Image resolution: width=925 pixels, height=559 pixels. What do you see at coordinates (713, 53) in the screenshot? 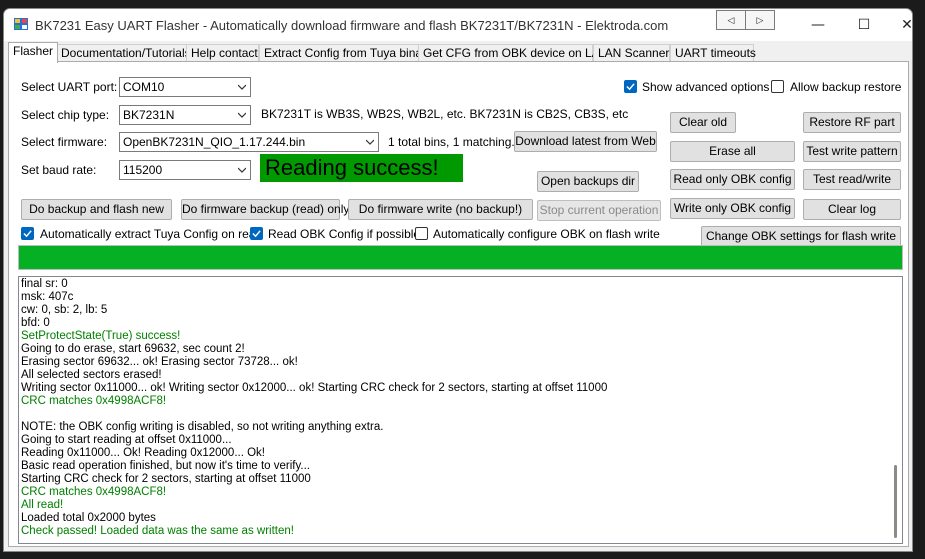
I see `tab-uart-timeouts: UART timeouts` at bounding box center [713, 53].